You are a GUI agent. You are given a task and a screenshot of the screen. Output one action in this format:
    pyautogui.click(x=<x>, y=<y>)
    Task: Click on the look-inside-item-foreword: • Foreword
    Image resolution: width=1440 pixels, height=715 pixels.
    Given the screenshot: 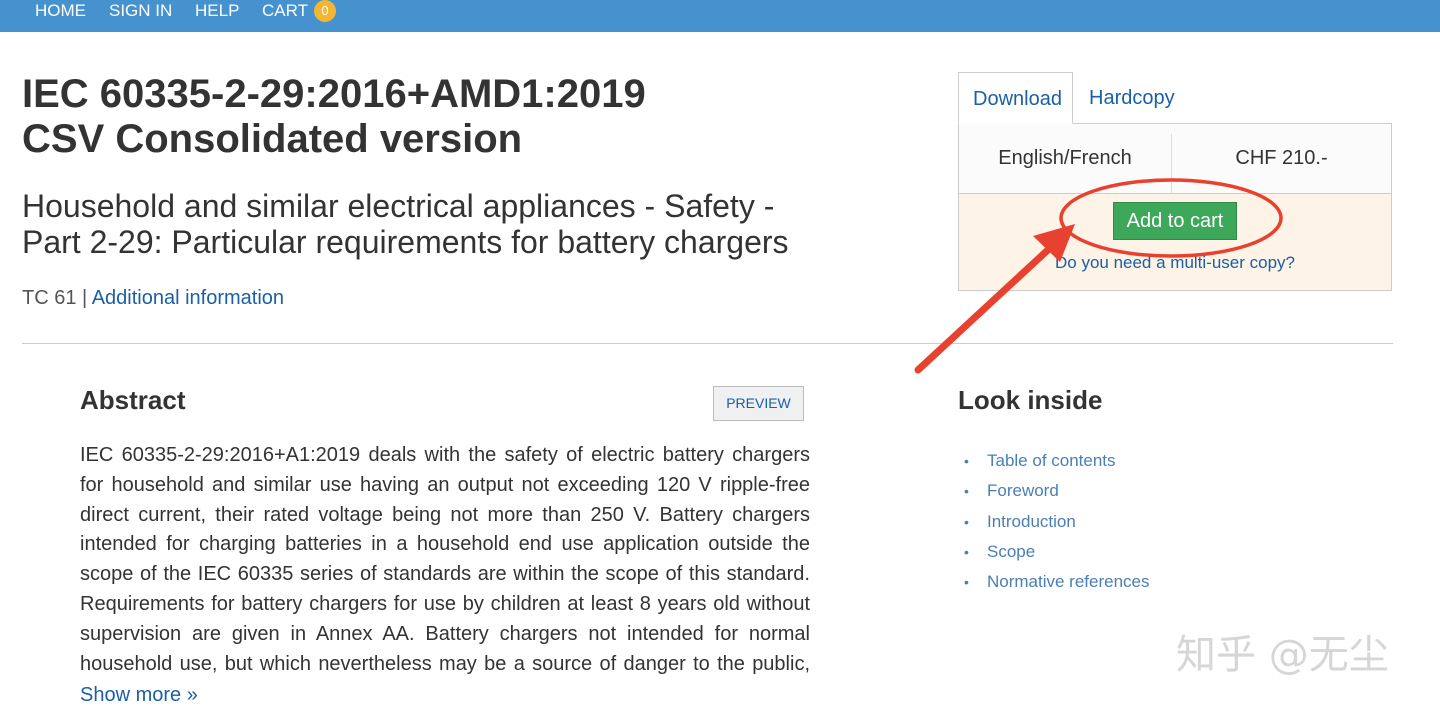 What is the action you would take?
    pyautogui.click(x=1057, y=493)
    